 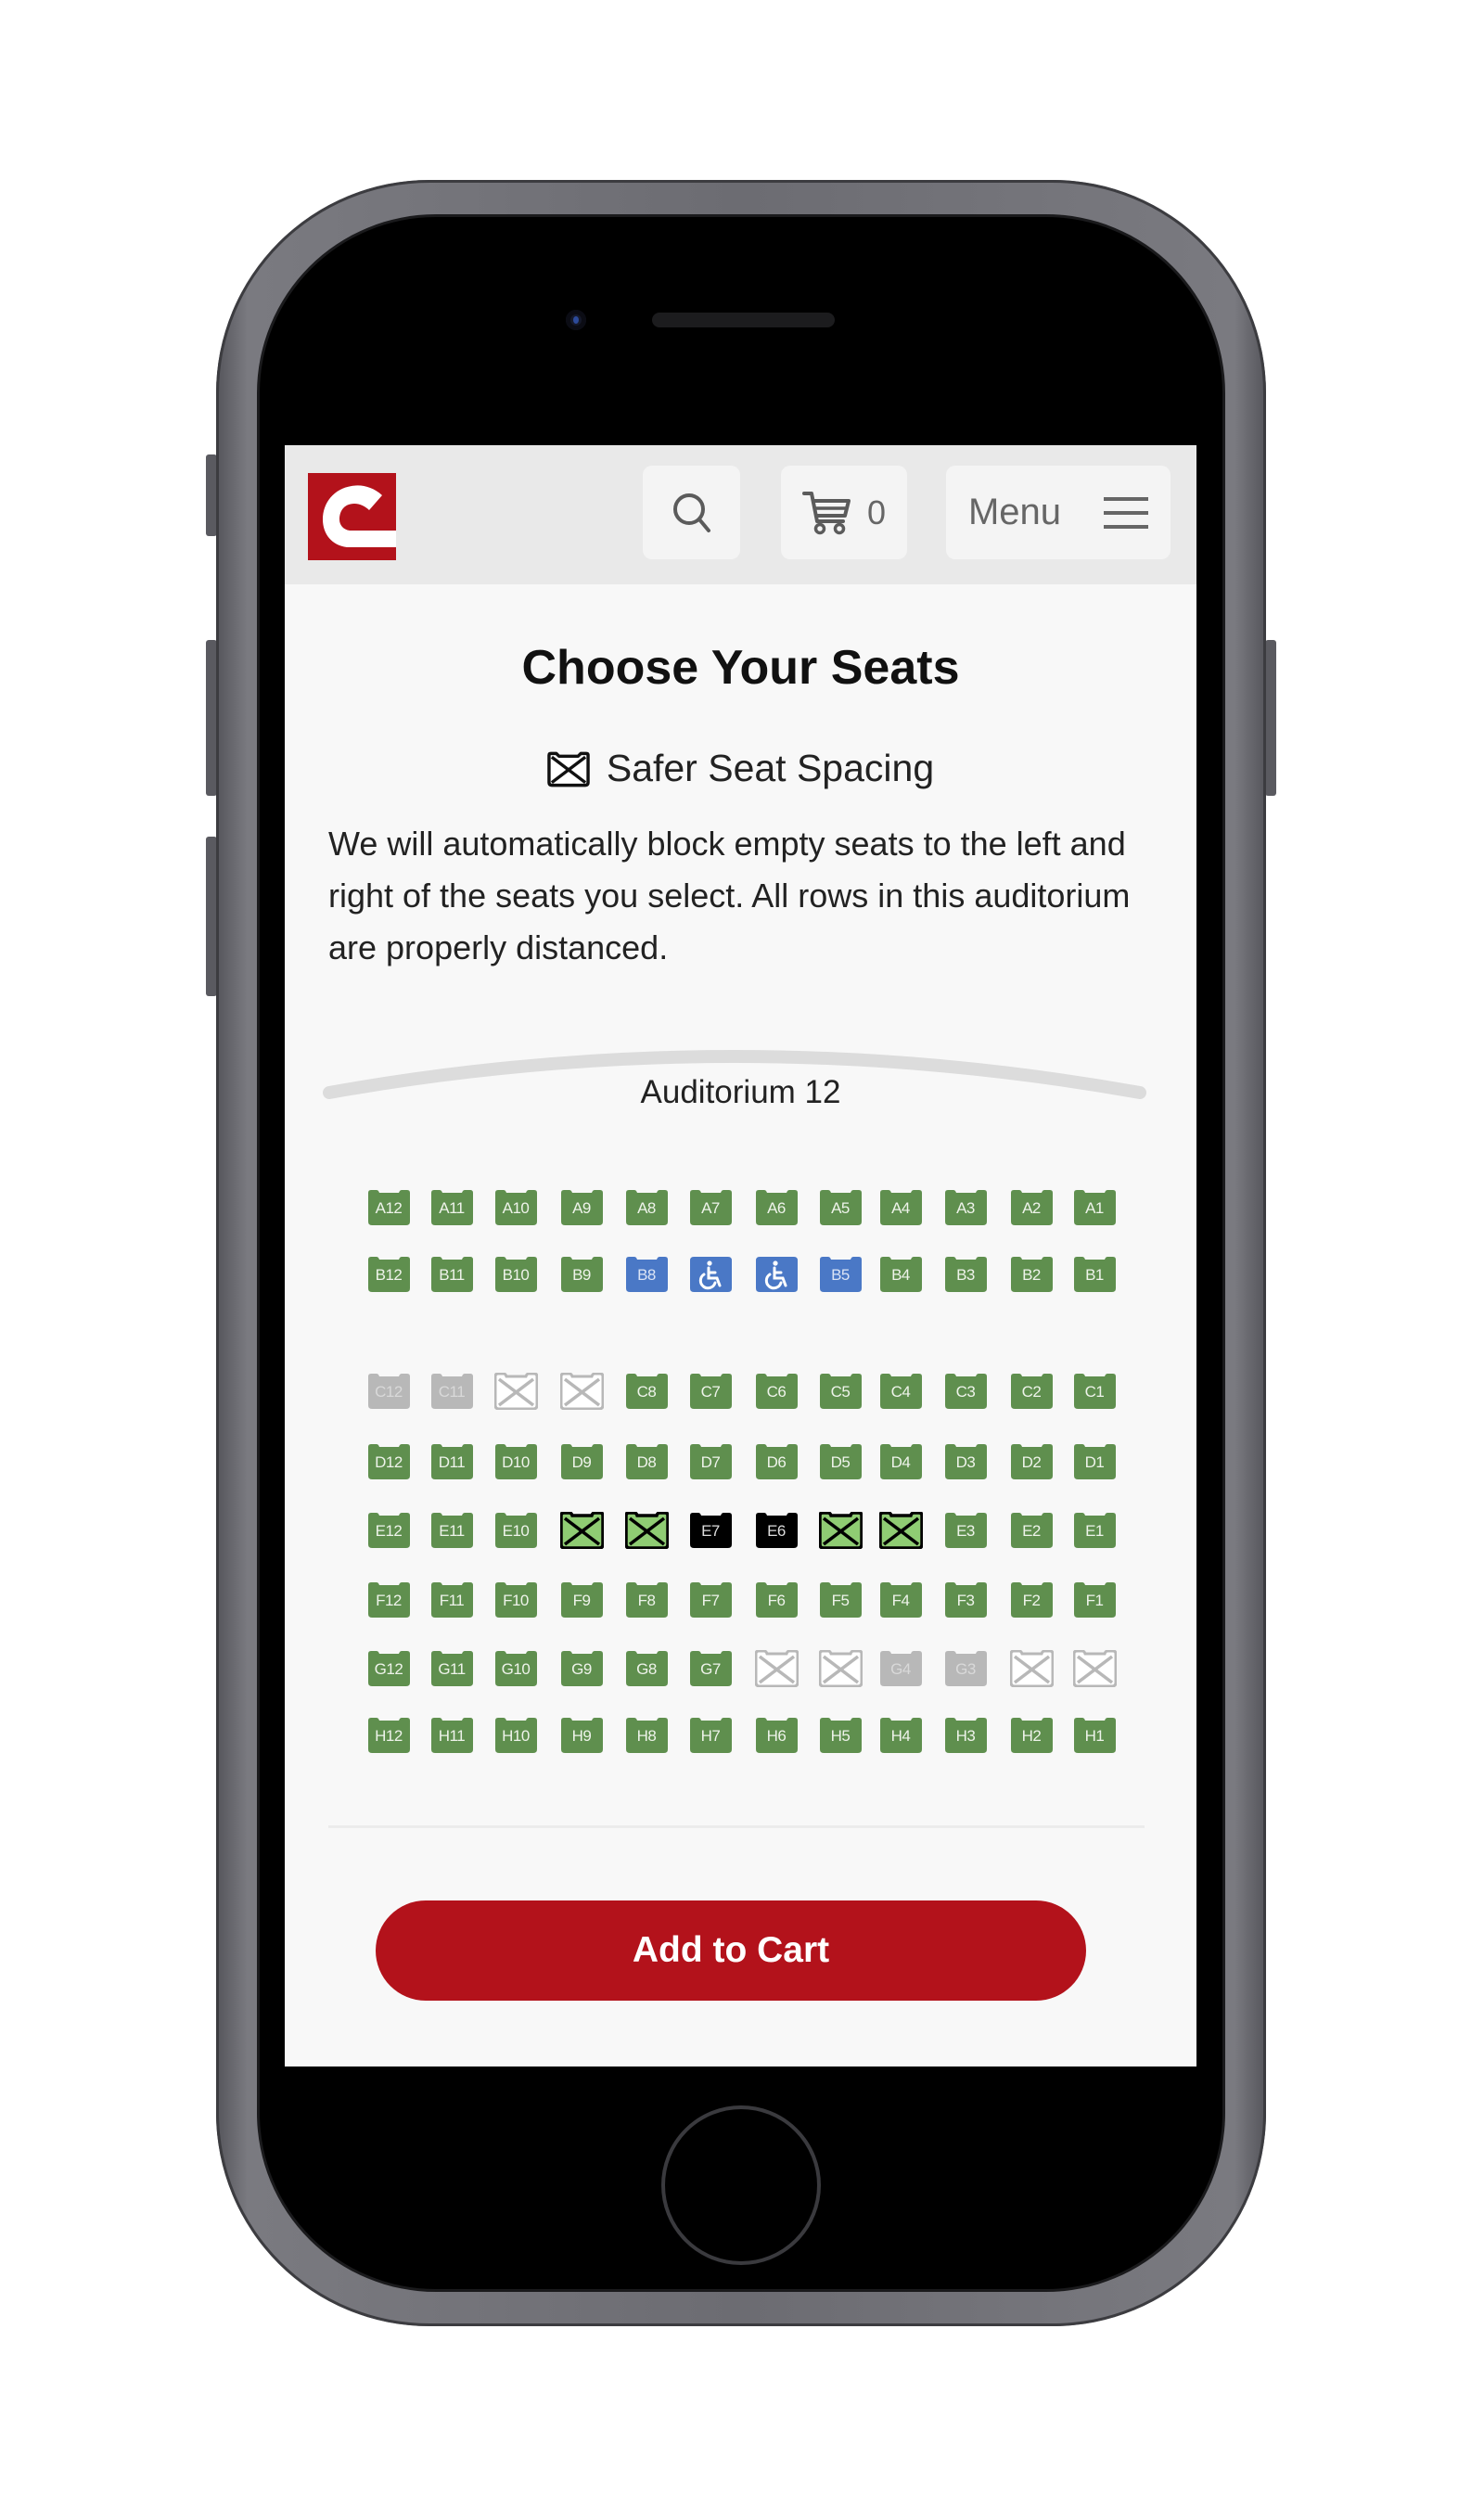 What do you see at coordinates (777, 1735) in the screenshot?
I see `seat-h6: H6` at bounding box center [777, 1735].